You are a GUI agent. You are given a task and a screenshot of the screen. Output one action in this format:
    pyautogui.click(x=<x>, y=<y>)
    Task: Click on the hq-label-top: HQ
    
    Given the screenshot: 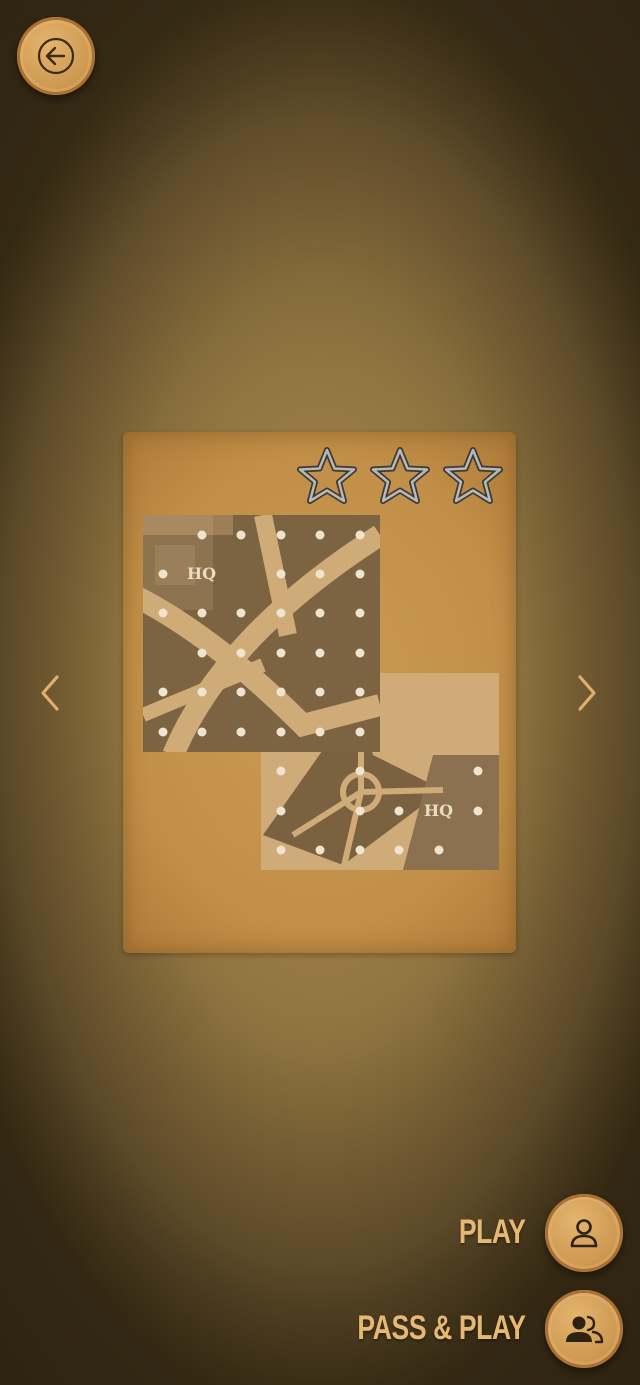 What is the action you would take?
    pyautogui.click(x=201, y=573)
    